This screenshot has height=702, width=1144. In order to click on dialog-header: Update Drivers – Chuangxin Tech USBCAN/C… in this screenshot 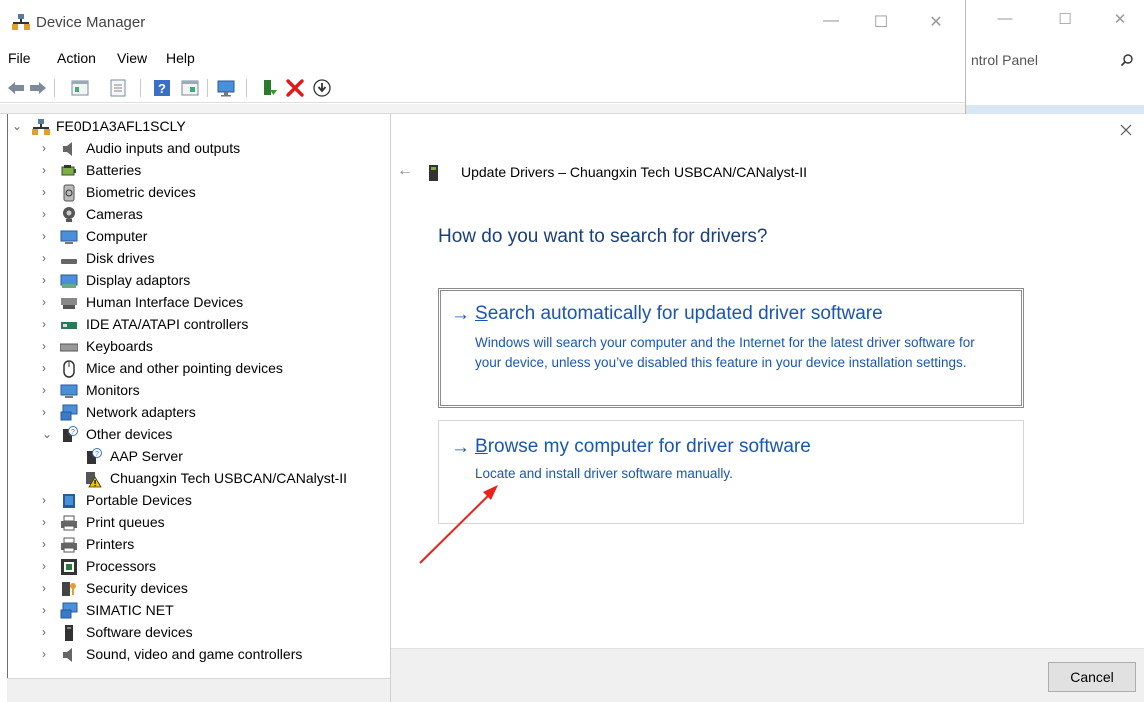, I will do `click(634, 172)`.